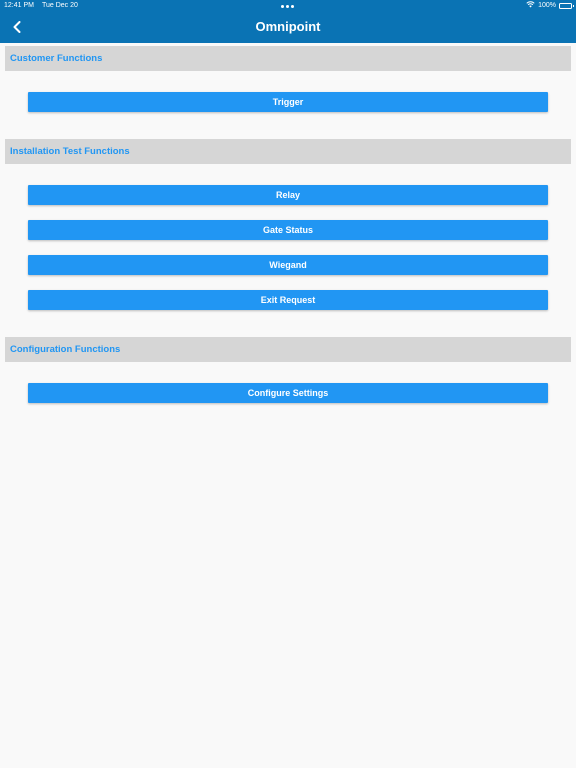 Image resolution: width=576 pixels, height=768 pixels. Describe the element at coordinates (288, 26) in the screenshot. I see `page-title: Omnipoint` at that location.